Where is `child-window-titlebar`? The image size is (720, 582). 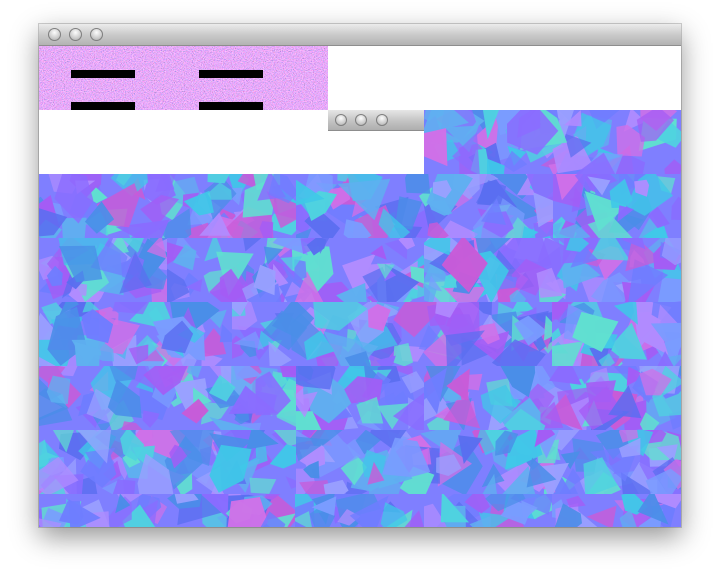
child-window-titlebar is located at coordinates (376, 120).